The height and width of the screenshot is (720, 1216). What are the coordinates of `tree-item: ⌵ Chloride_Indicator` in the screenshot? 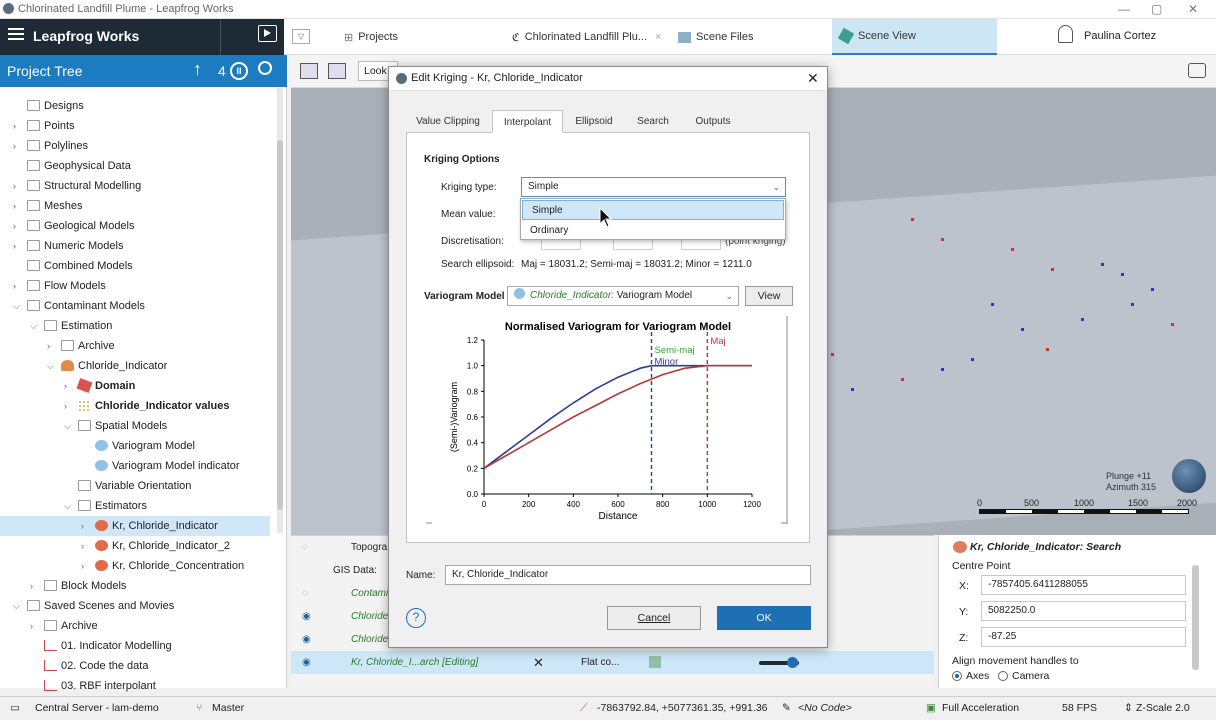 It's located at (135, 366).